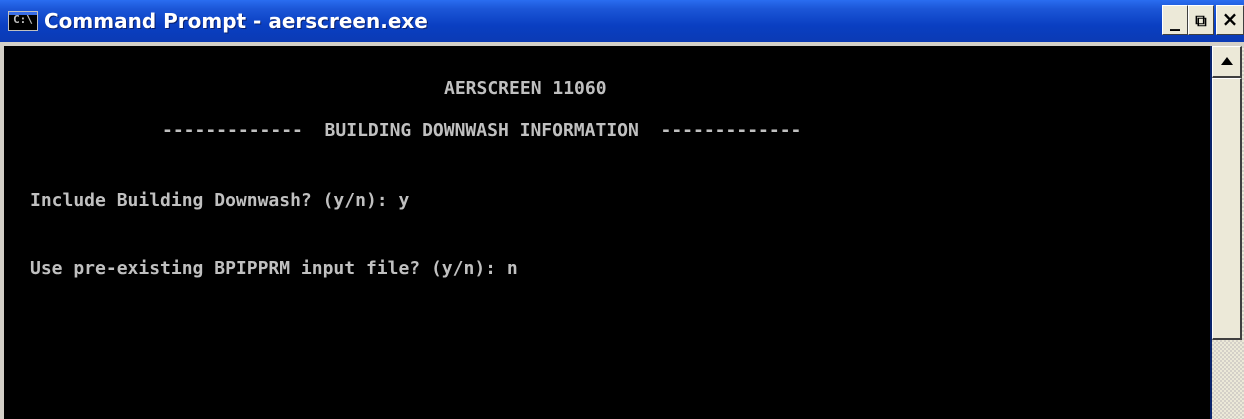  I want to click on minimize-icon: _, so click(1175, 19).